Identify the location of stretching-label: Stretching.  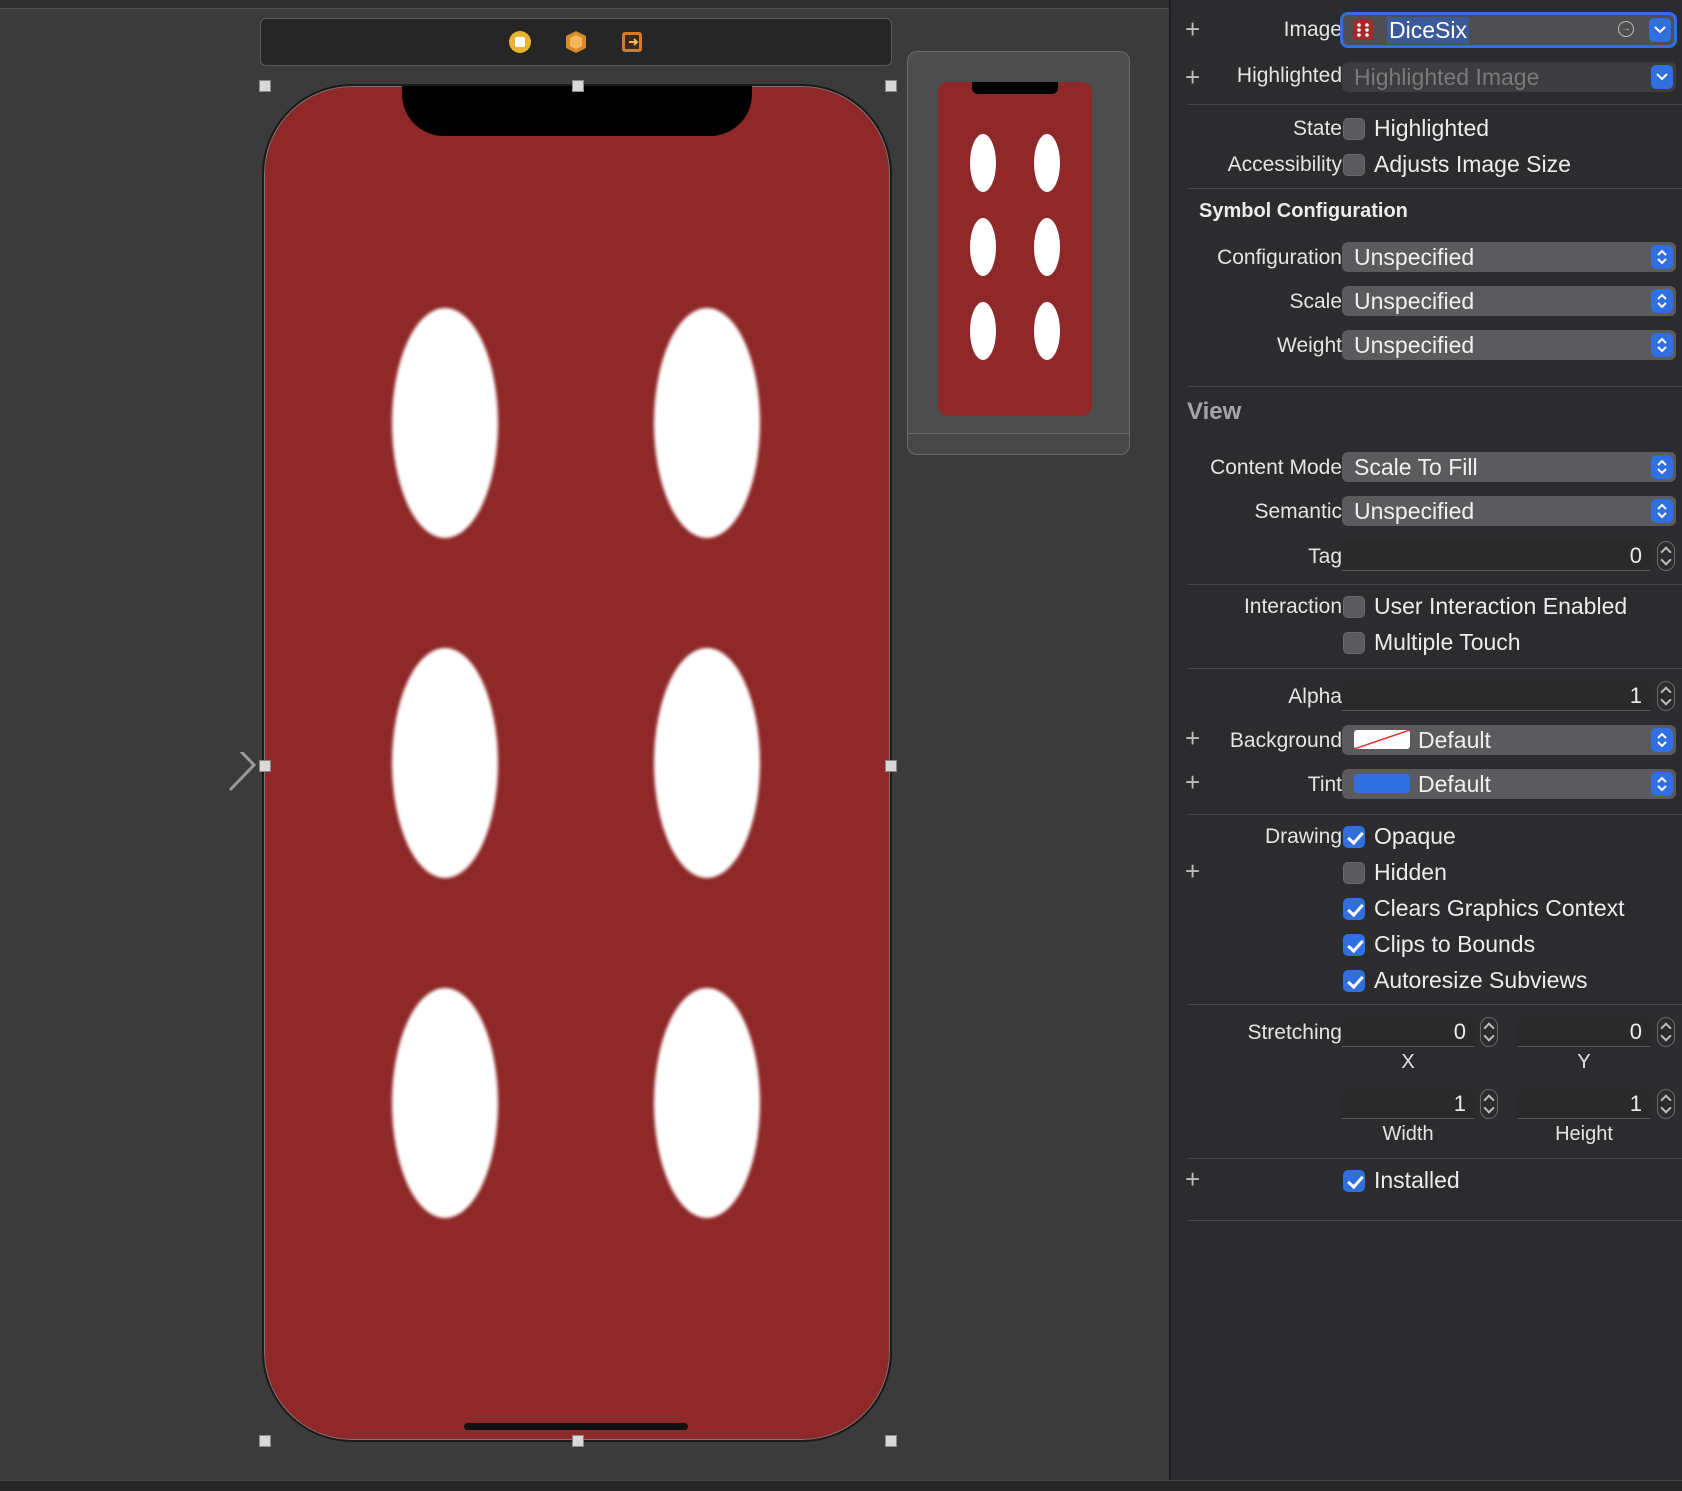
(1294, 1032).